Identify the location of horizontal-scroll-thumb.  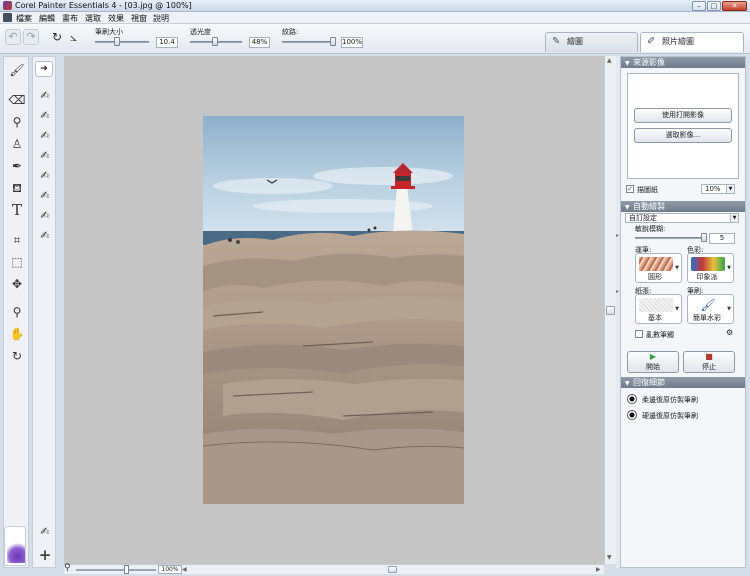
(392, 569).